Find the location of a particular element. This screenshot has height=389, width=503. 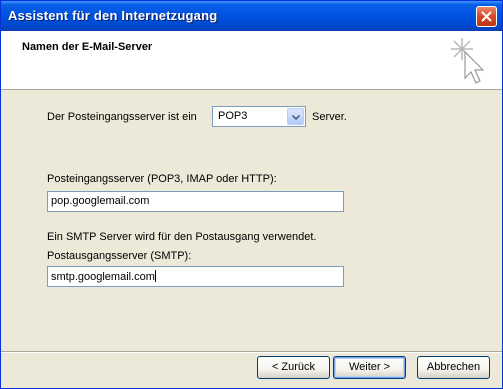

cancel-button: Abbrechen is located at coordinates (453, 367).